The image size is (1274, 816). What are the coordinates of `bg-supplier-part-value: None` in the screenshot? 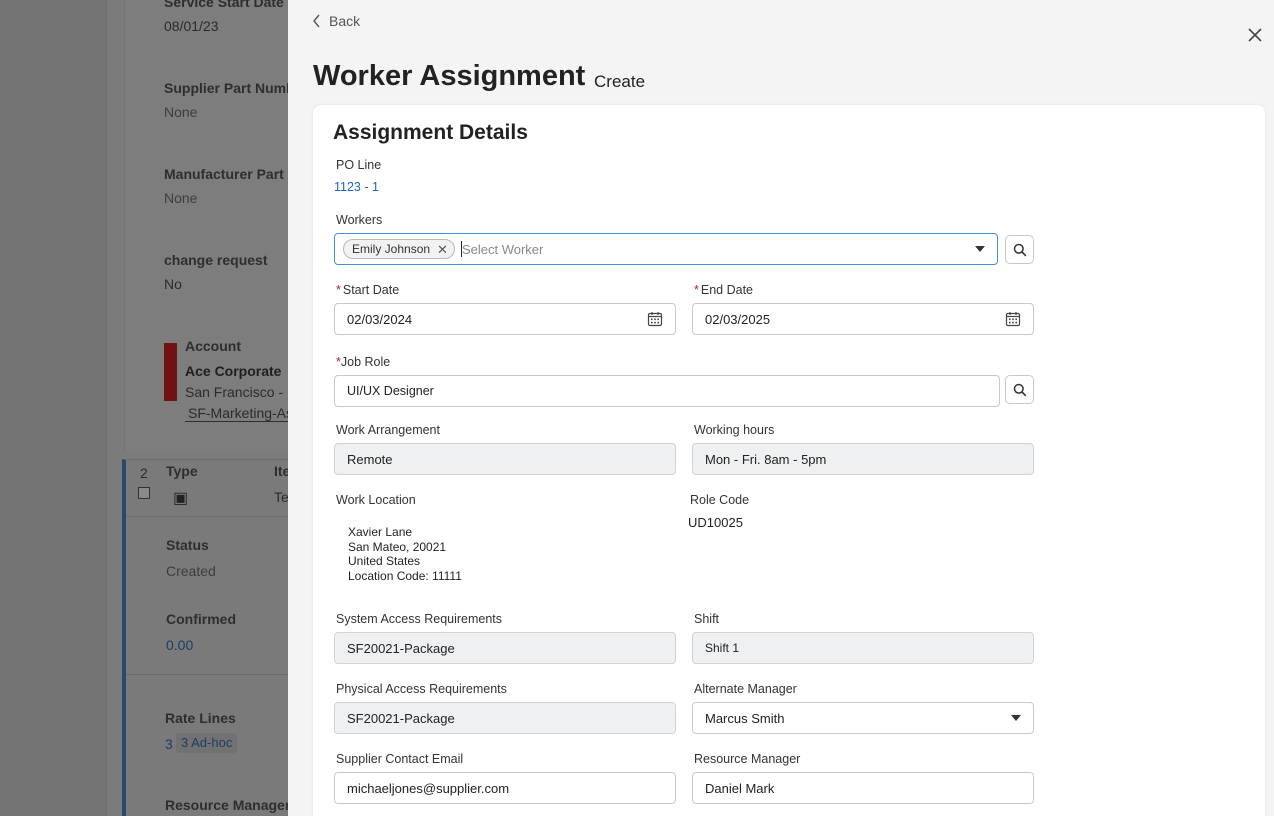 It's located at (181, 112).